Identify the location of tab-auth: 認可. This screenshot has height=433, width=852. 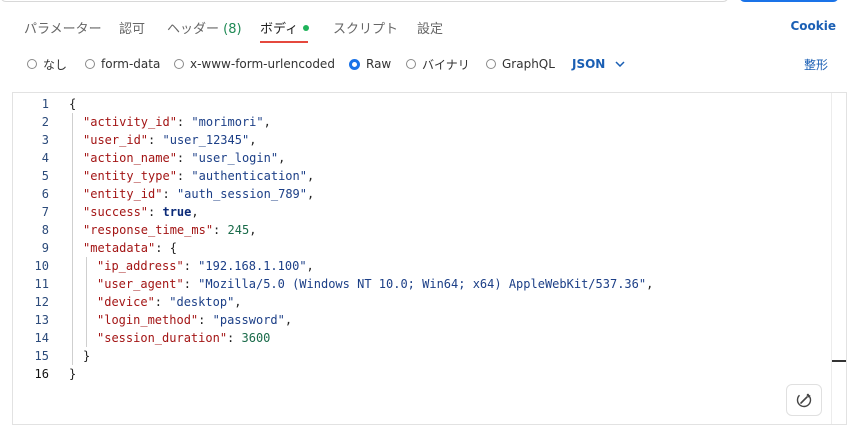
(132, 27).